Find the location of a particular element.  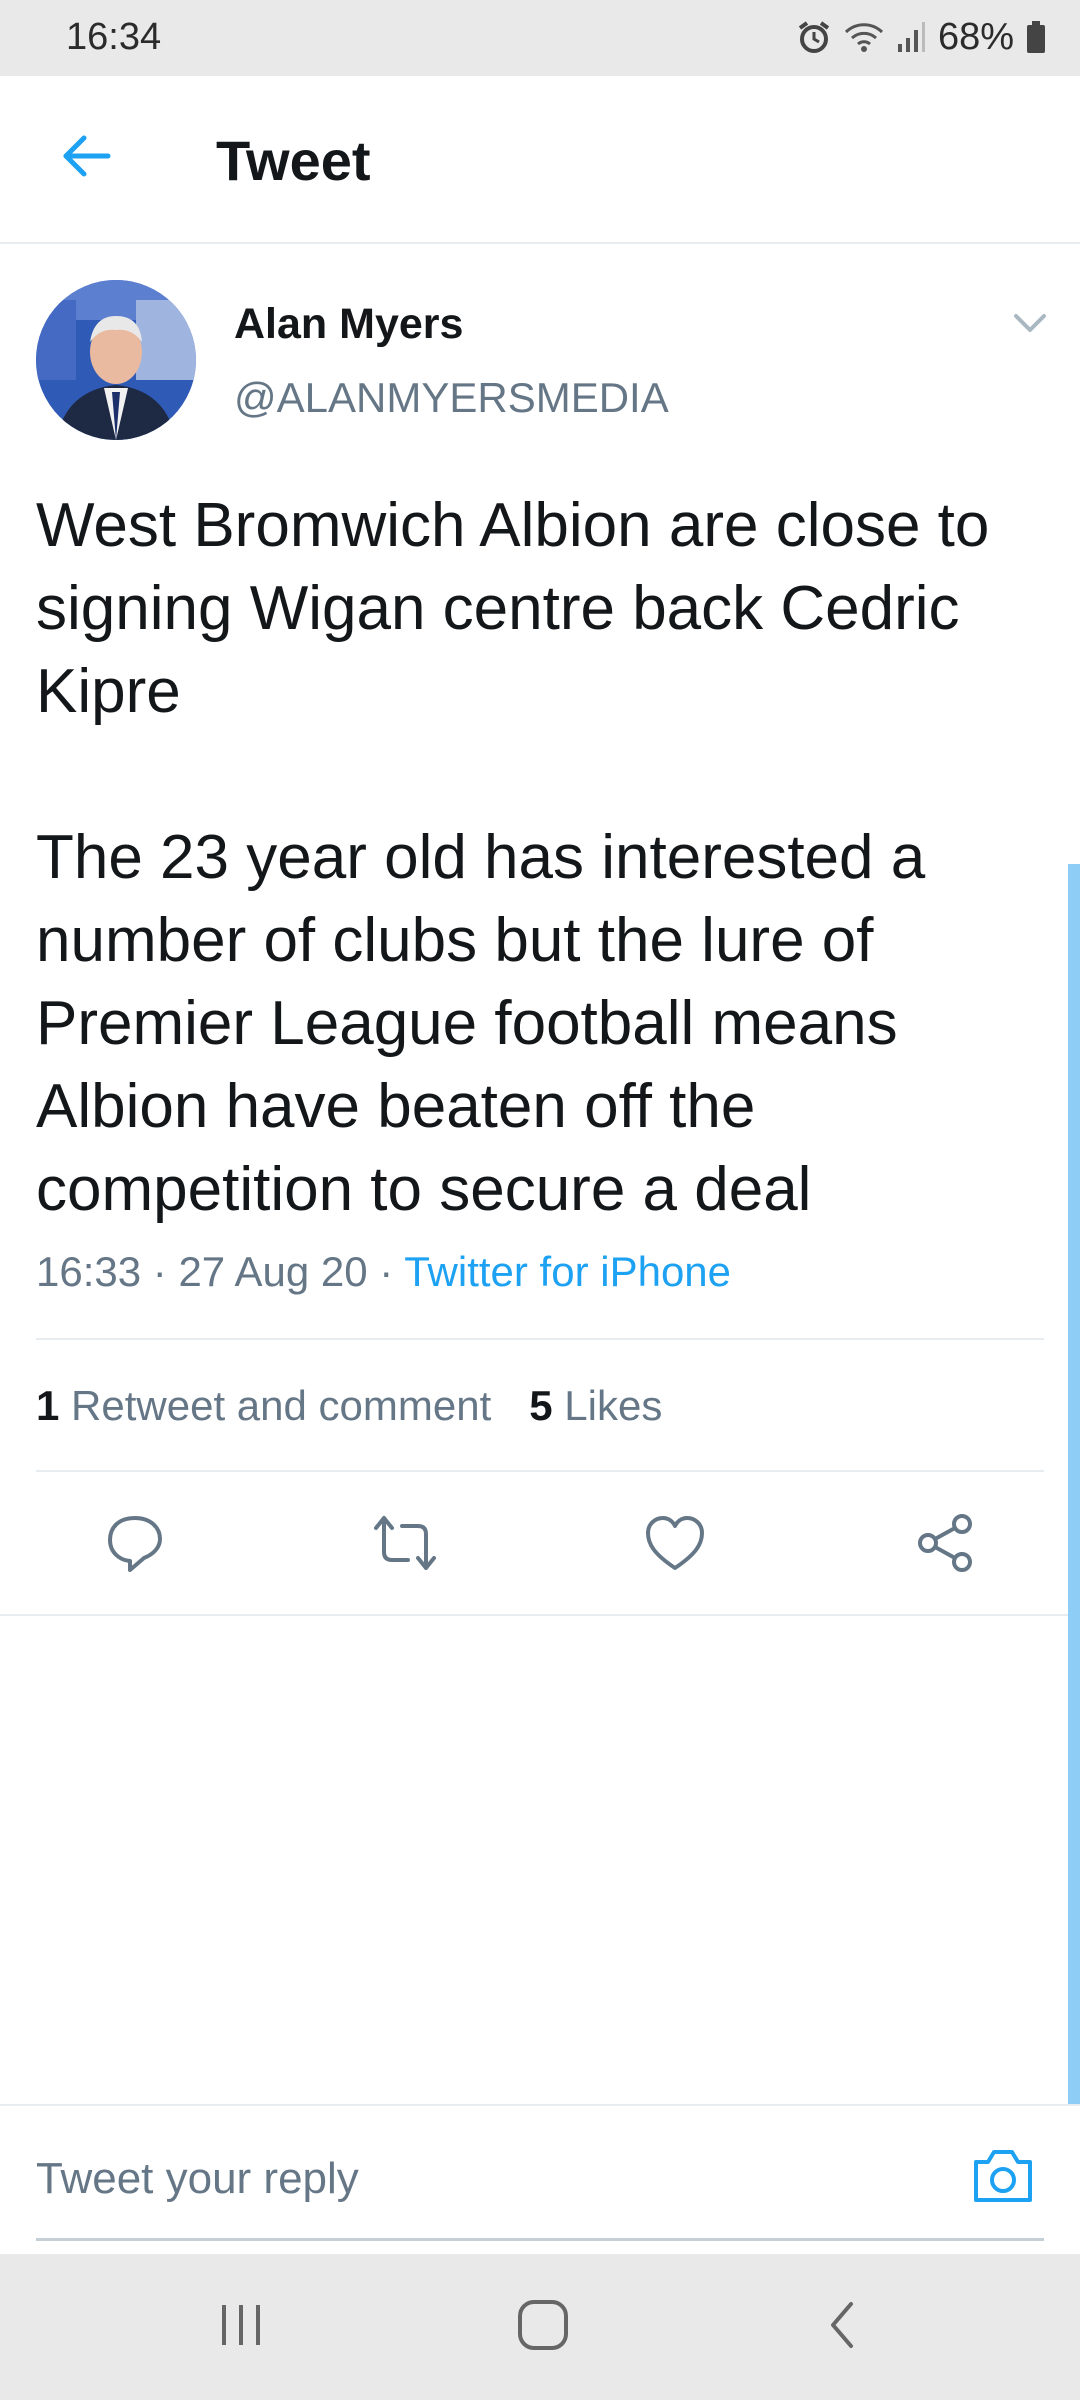

battery-percent: 68% is located at coordinates (975, 36).